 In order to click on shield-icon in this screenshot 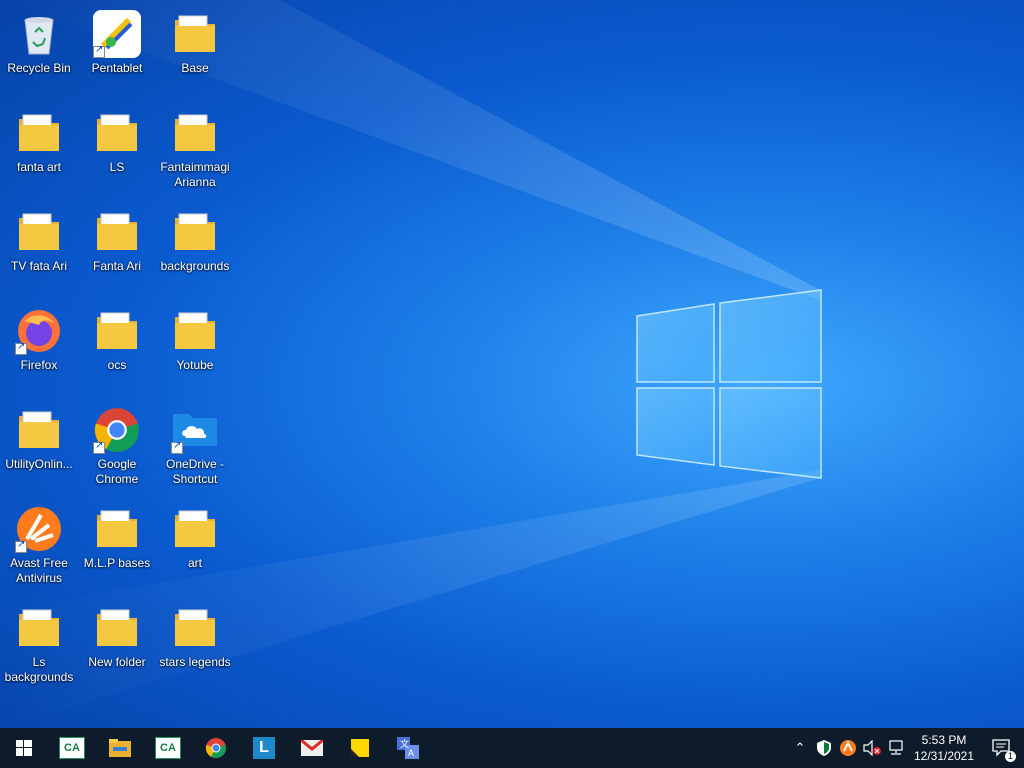, I will do `click(824, 748)`.